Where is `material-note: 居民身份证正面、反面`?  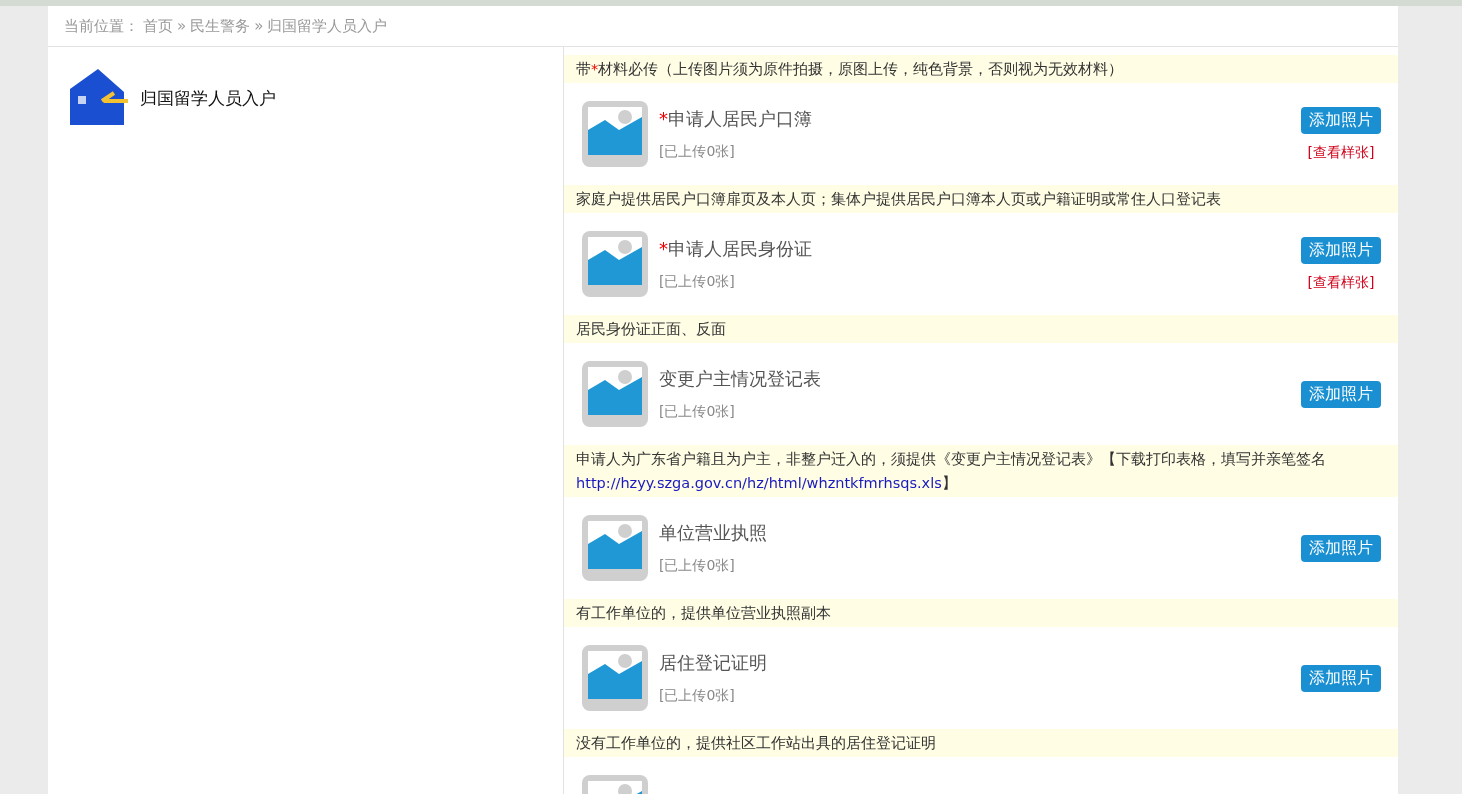
material-note: 居民身份证正面、反面 is located at coordinates (981, 329).